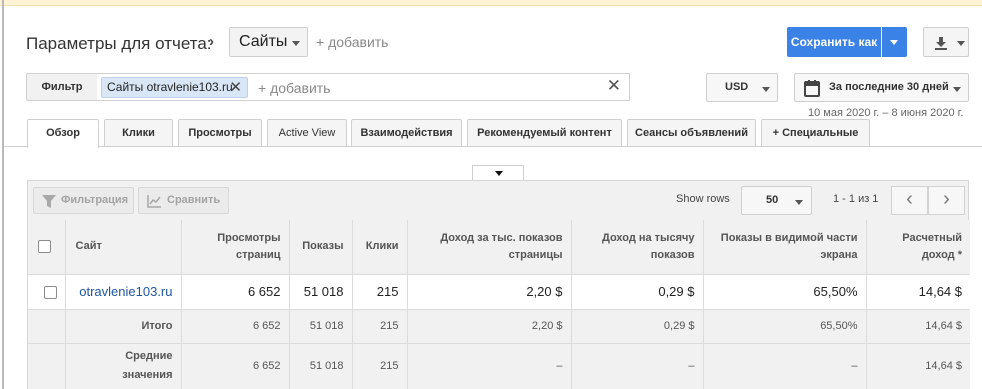  Describe the element at coordinates (637, 366) in the screenshot. I see `avg-impression-rpm: –` at that location.